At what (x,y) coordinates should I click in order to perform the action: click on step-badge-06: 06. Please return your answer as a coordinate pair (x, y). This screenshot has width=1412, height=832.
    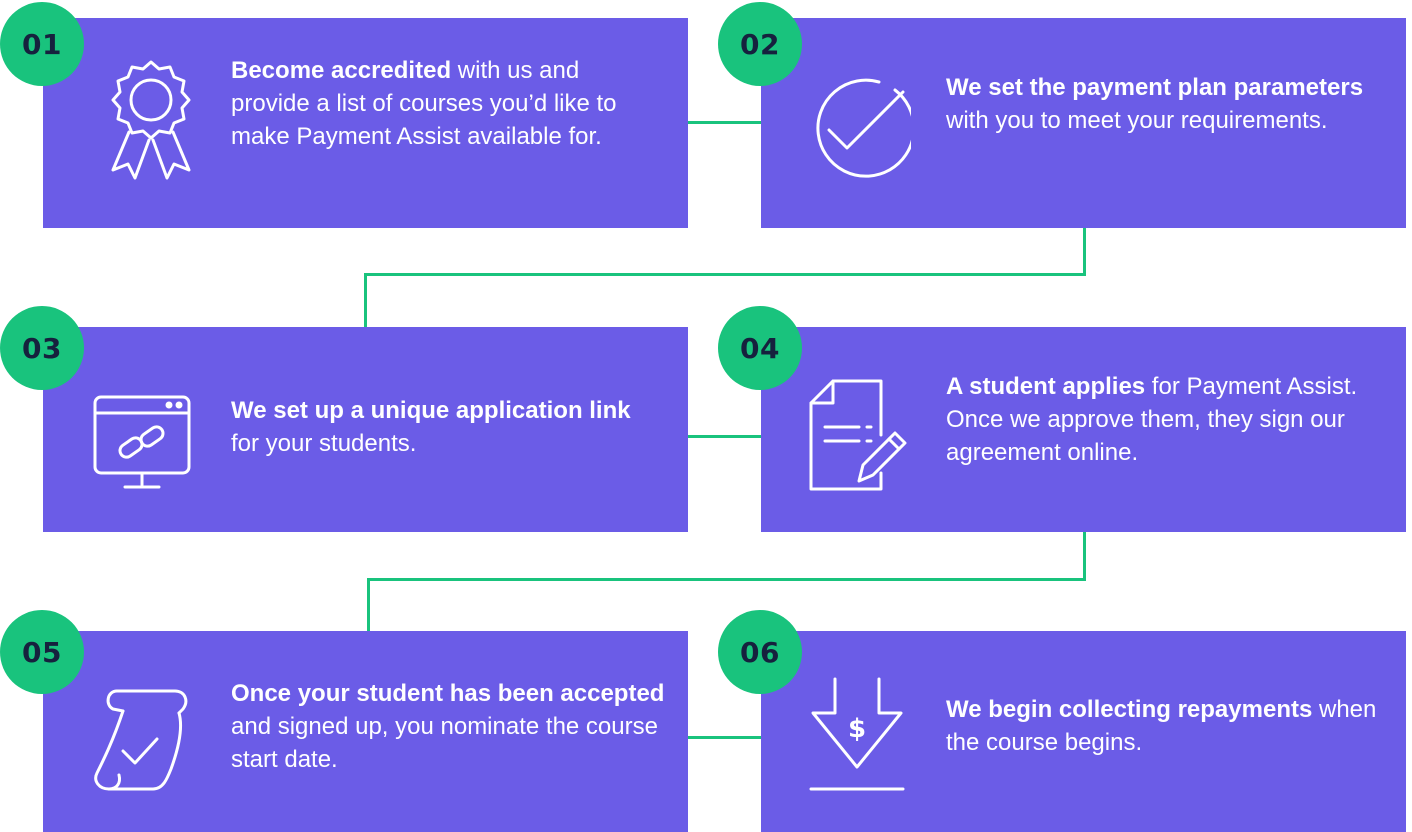
    Looking at the image, I should click on (760, 652).